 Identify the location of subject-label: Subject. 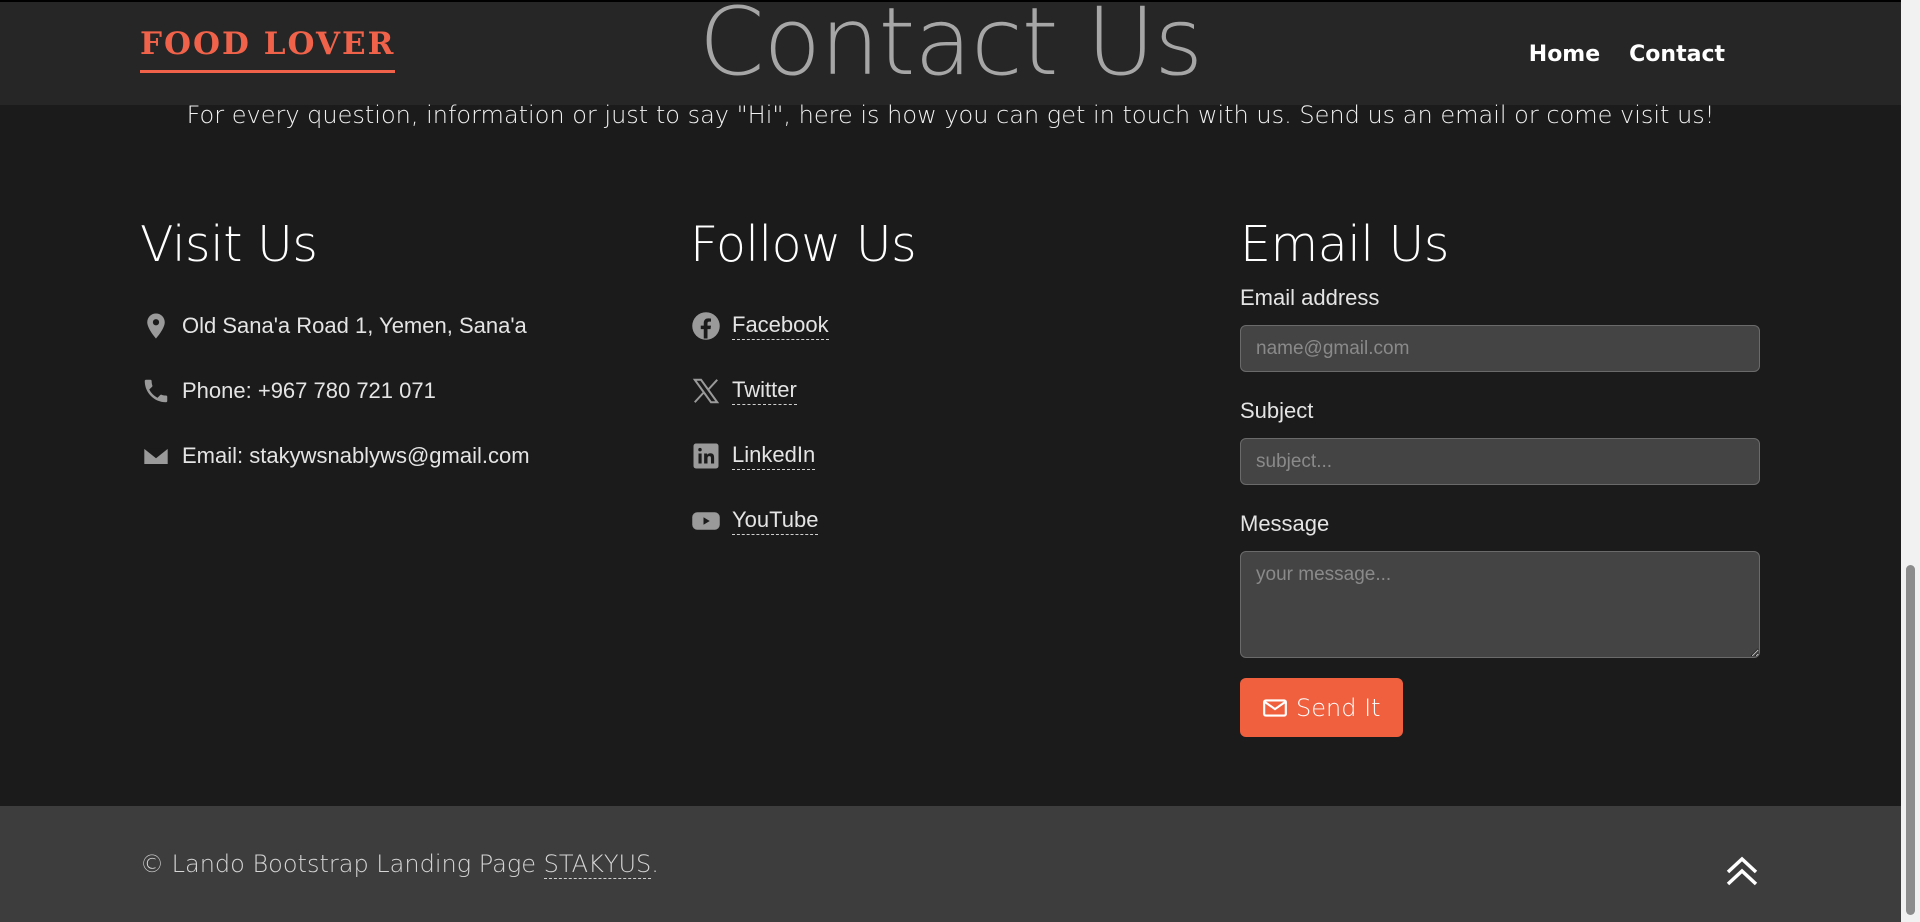
(1277, 410).